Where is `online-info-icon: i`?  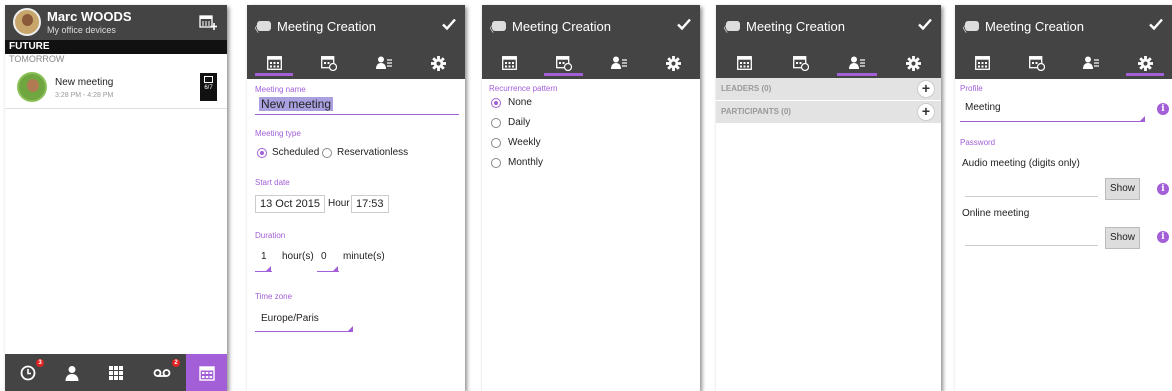
online-info-icon: i is located at coordinates (1163, 237).